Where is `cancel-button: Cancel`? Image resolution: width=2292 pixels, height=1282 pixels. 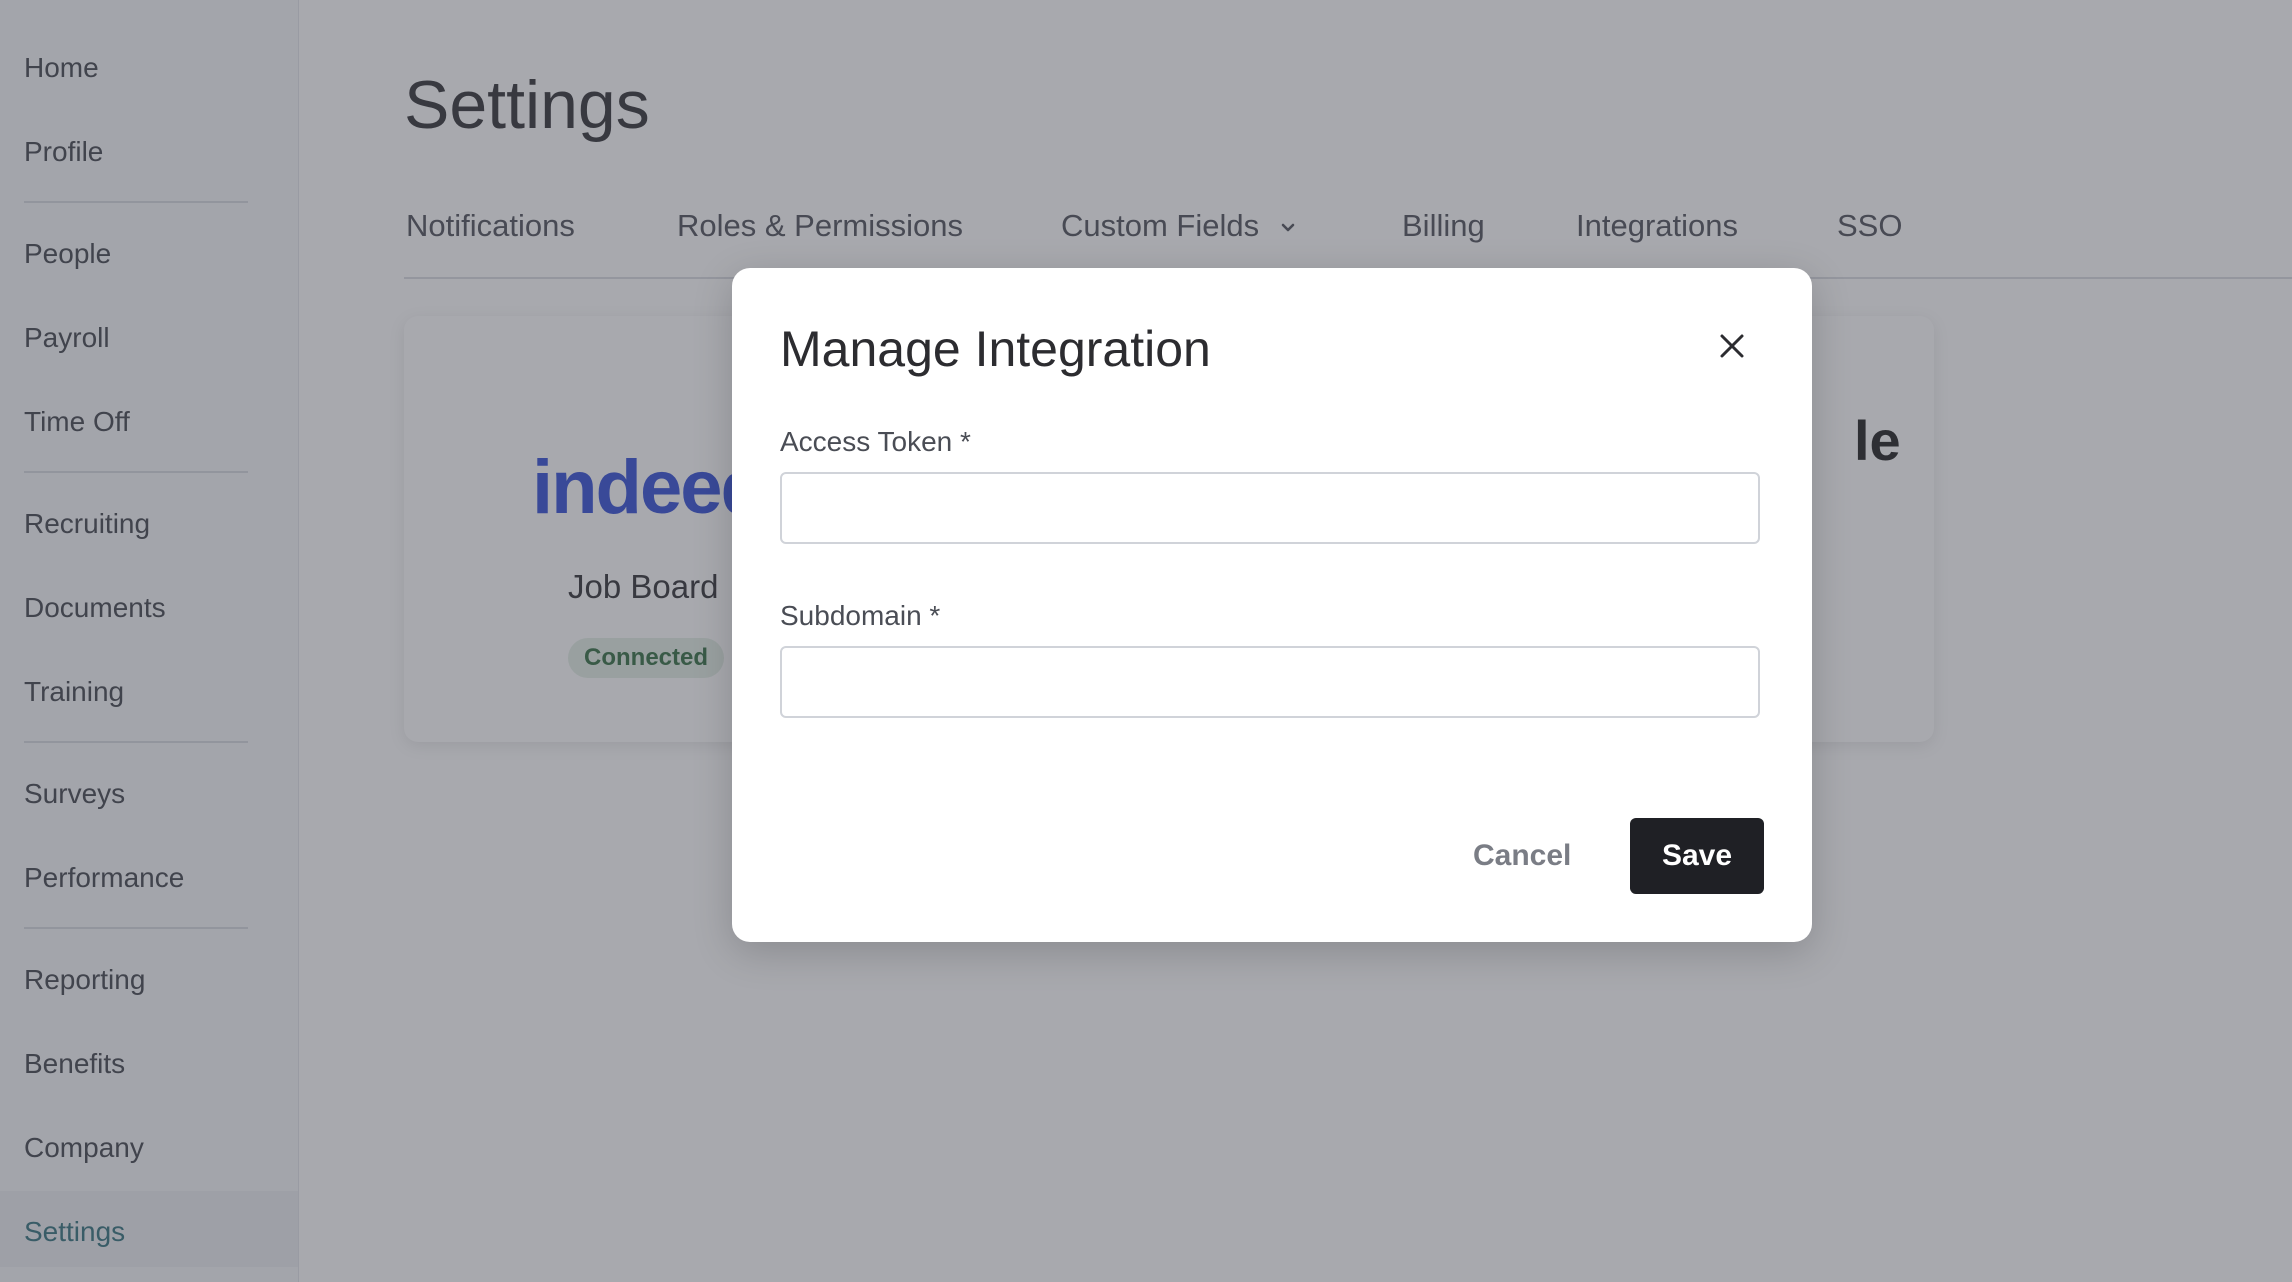 cancel-button: Cancel is located at coordinates (1522, 856).